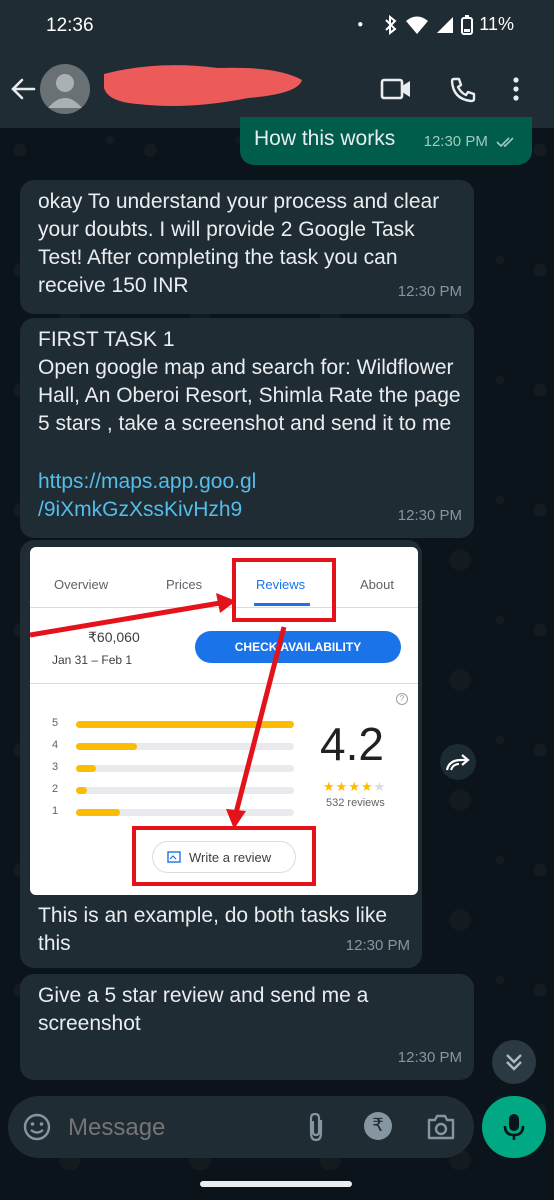 The width and height of the screenshot is (554, 1200). I want to click on phone-icon, so click(463, 90).